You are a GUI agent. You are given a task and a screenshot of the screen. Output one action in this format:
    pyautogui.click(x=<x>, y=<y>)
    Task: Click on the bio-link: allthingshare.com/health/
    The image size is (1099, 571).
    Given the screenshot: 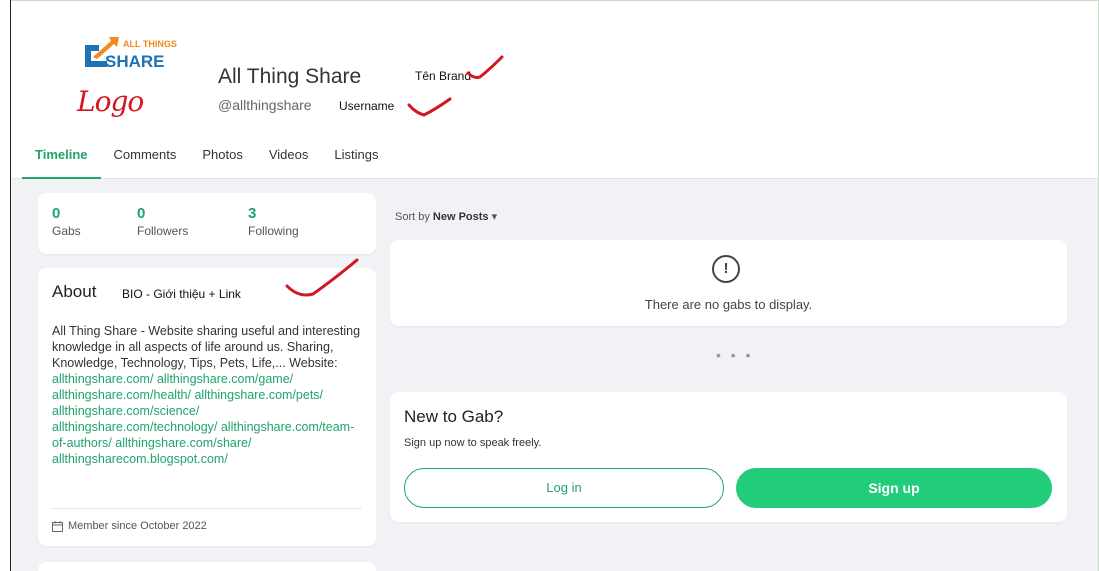 What is the action you would take?
    pyautogui.click(x=121, y=395)
    